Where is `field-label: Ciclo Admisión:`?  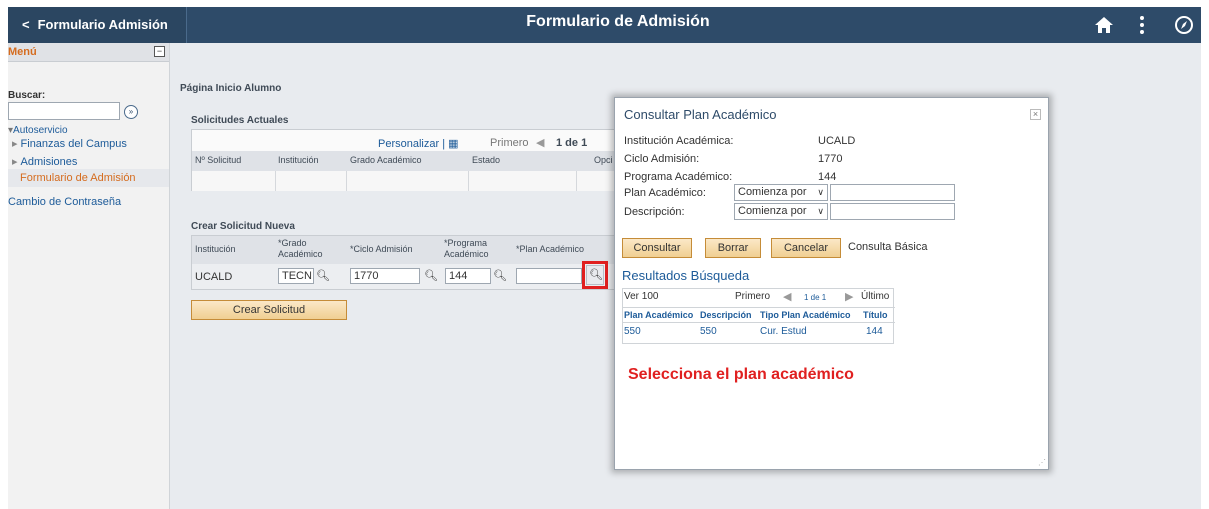 field-label: Ciclo Admisión: is located at coordinates (662, 159).